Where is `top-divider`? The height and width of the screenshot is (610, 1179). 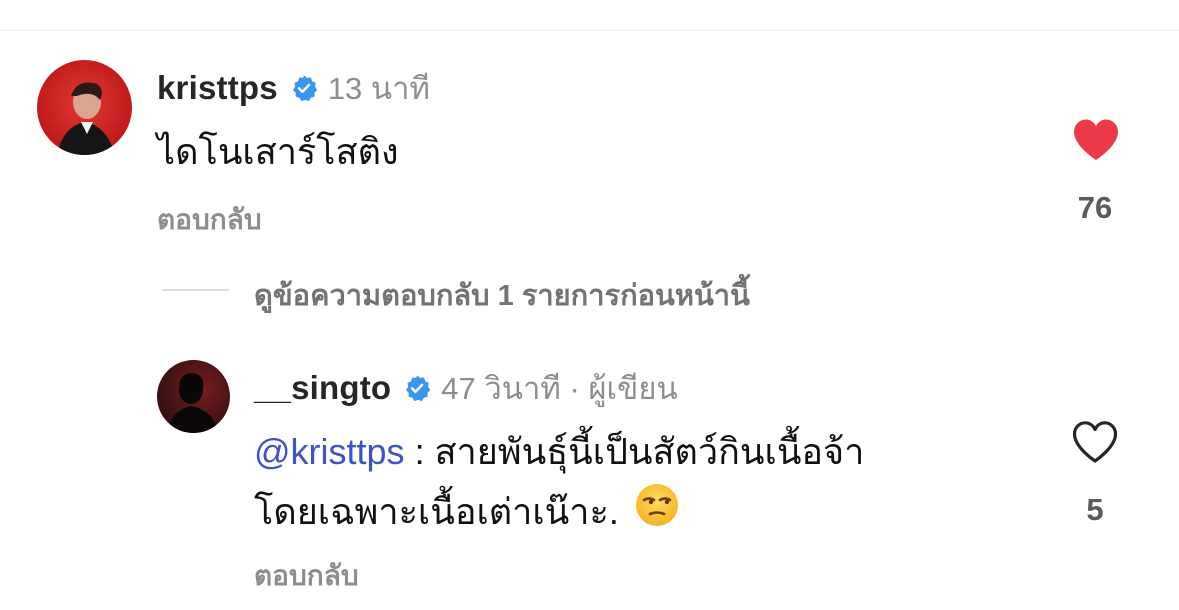 top-divider is located at coordinates (589, 30).